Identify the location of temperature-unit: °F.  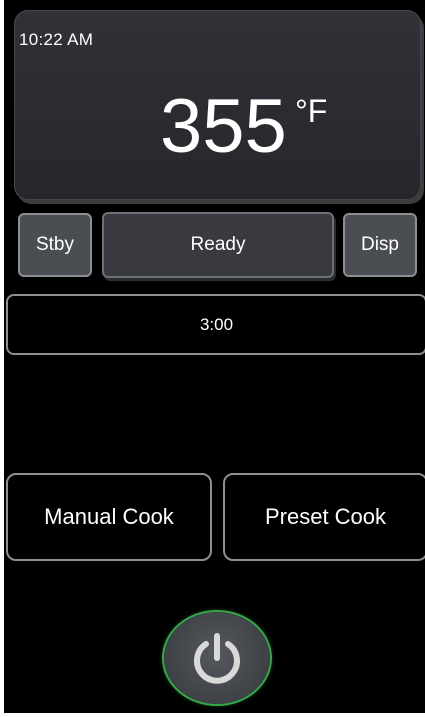
(311, 111).